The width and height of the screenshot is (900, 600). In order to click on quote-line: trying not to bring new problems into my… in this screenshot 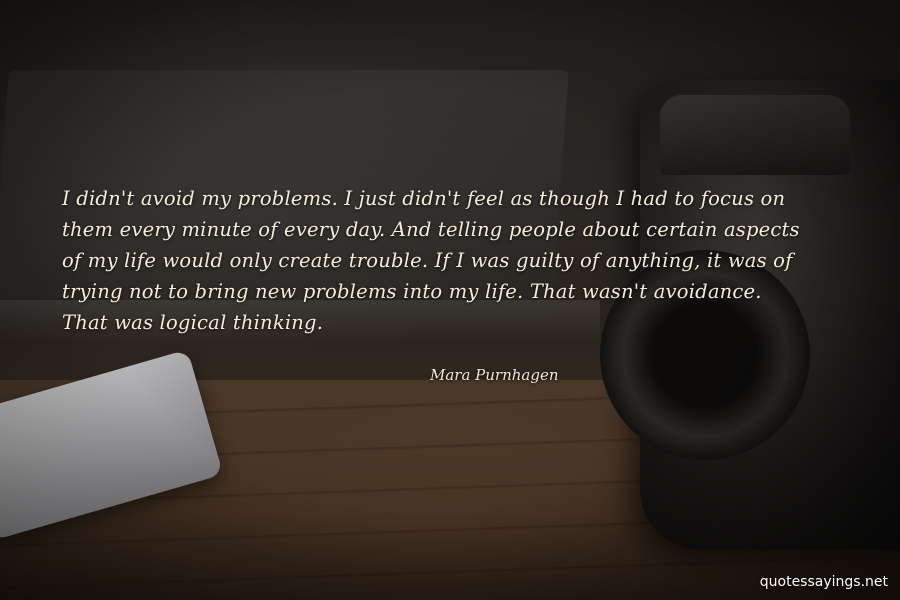, I will do `click(412, 291)`.